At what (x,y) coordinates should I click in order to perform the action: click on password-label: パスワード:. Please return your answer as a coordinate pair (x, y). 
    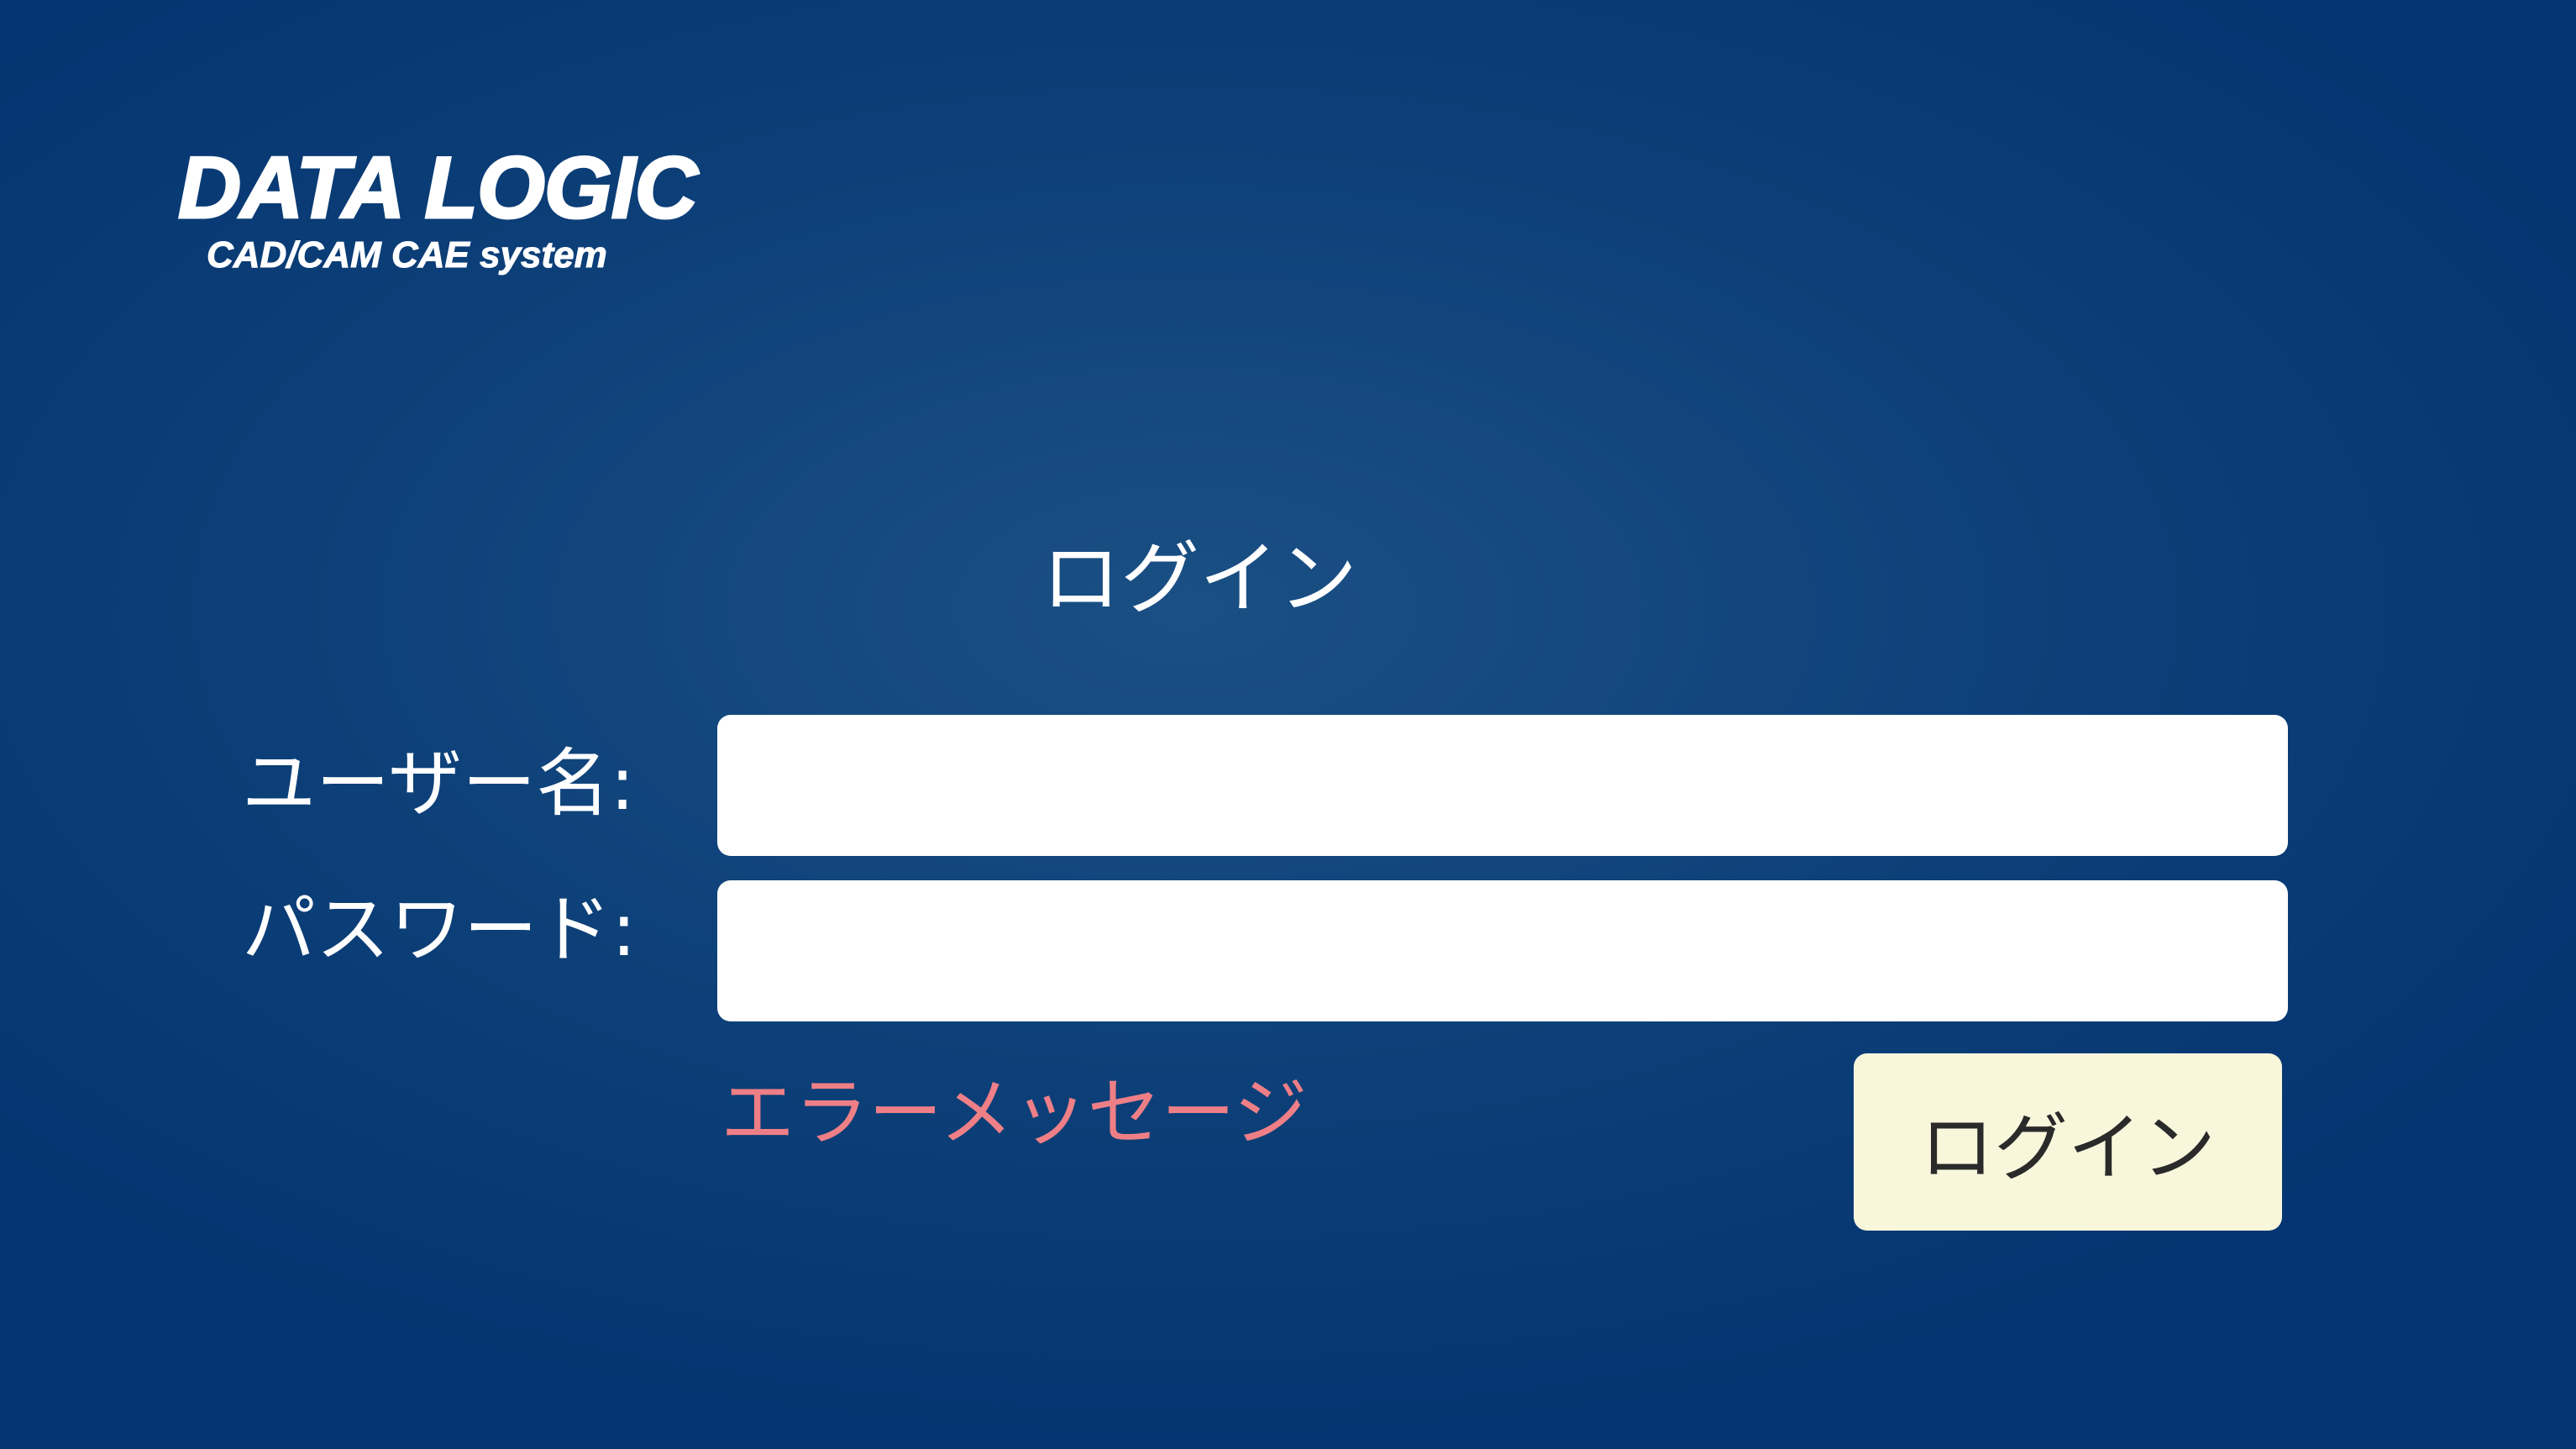
    Looking at the image, I should click on (439, 929).